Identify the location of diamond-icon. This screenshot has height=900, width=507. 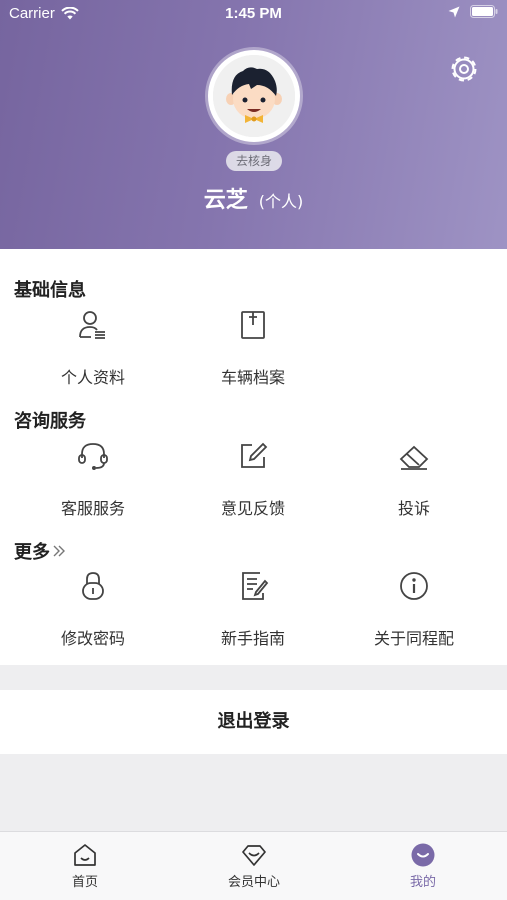
(254, 855).